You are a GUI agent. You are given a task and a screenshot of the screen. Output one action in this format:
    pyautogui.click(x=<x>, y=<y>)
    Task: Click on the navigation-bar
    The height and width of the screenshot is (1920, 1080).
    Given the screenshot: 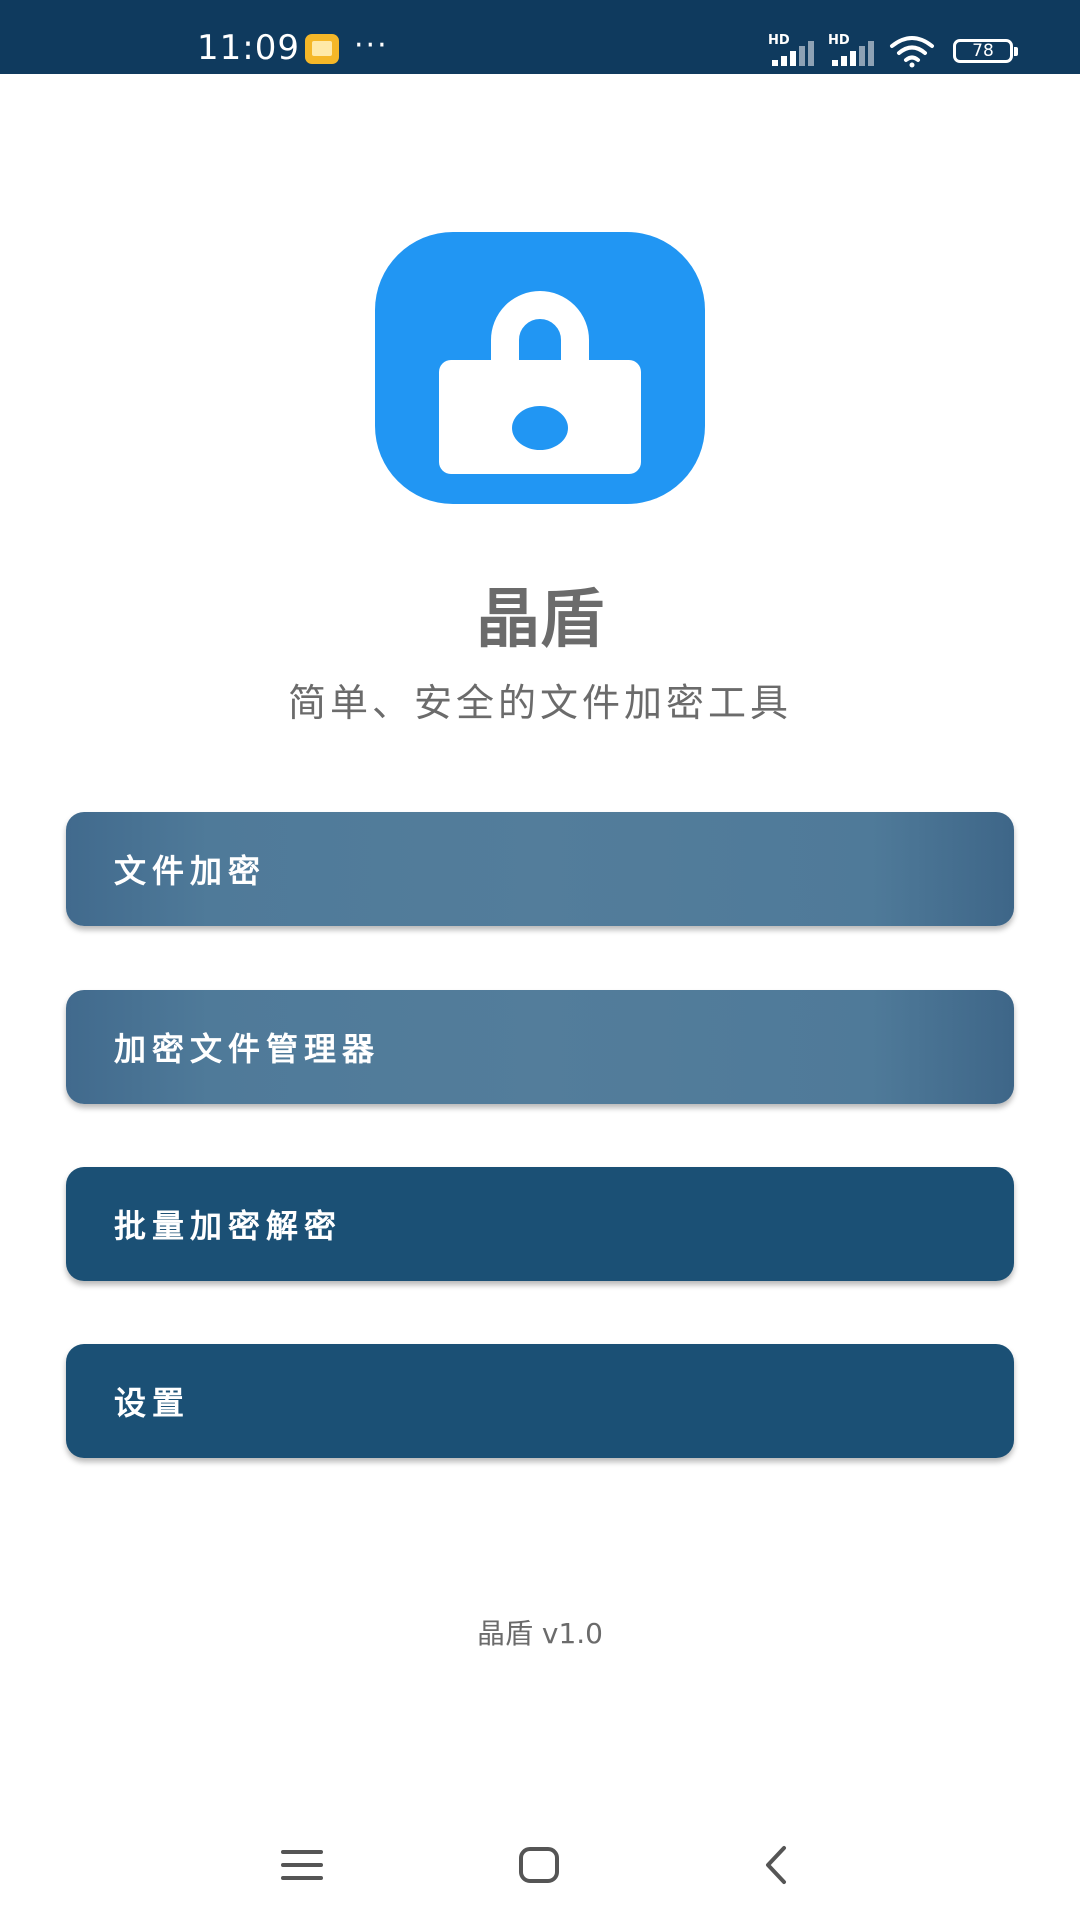 What is the action you would take?
    pyautogui.click(x=540, y=1865)
    